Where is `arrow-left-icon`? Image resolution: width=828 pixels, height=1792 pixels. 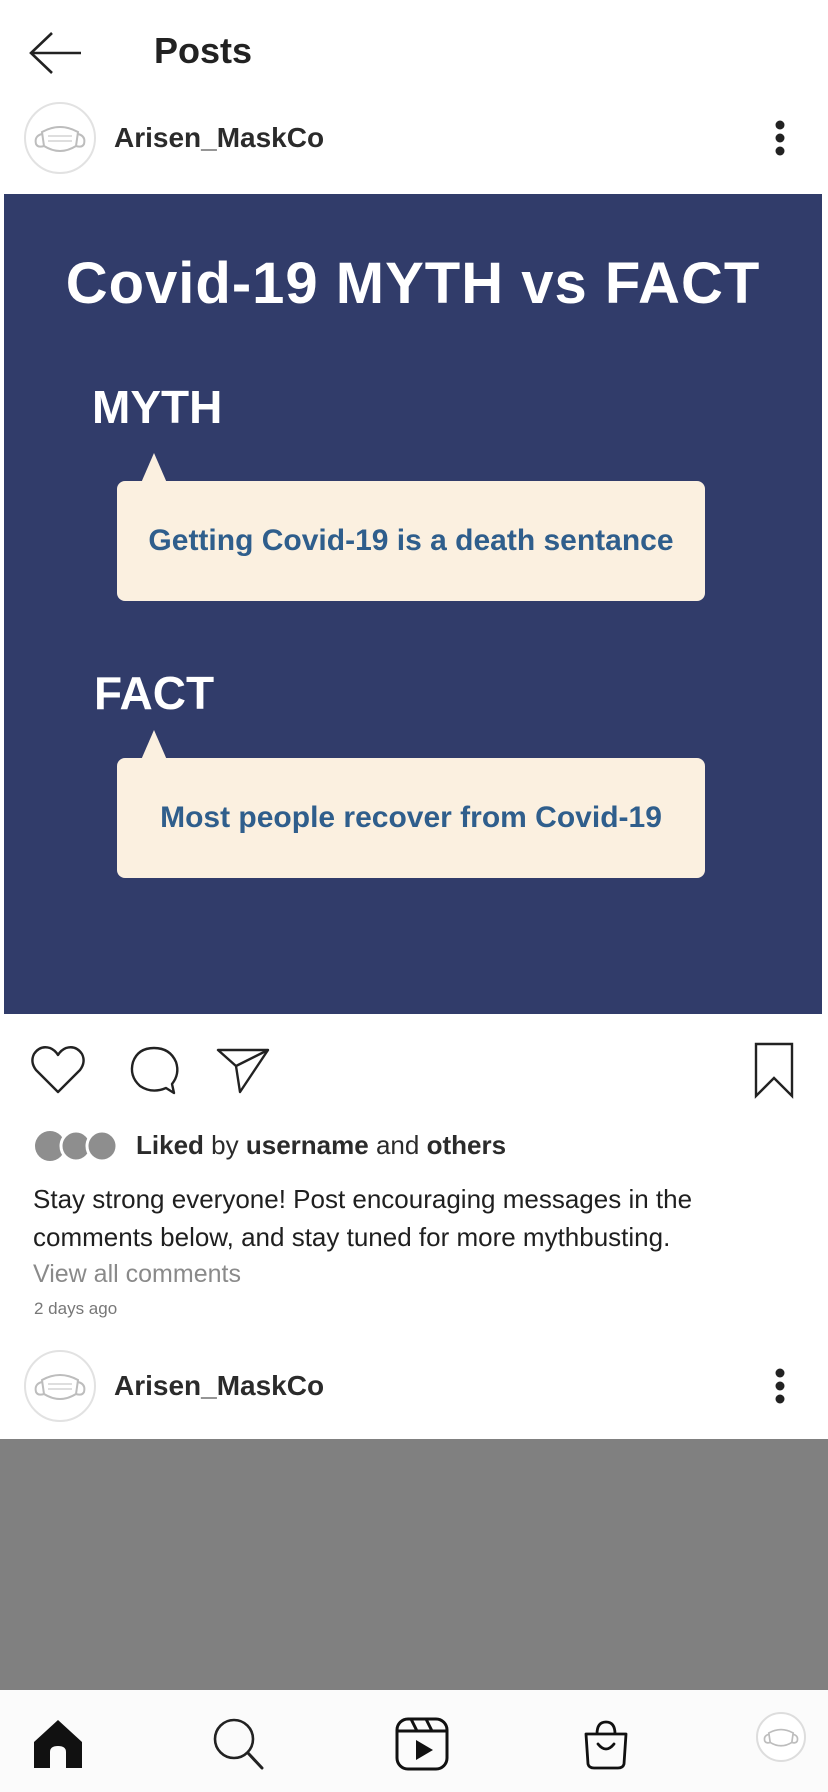
arrow-left-icon is located at coordinates (55, 53).